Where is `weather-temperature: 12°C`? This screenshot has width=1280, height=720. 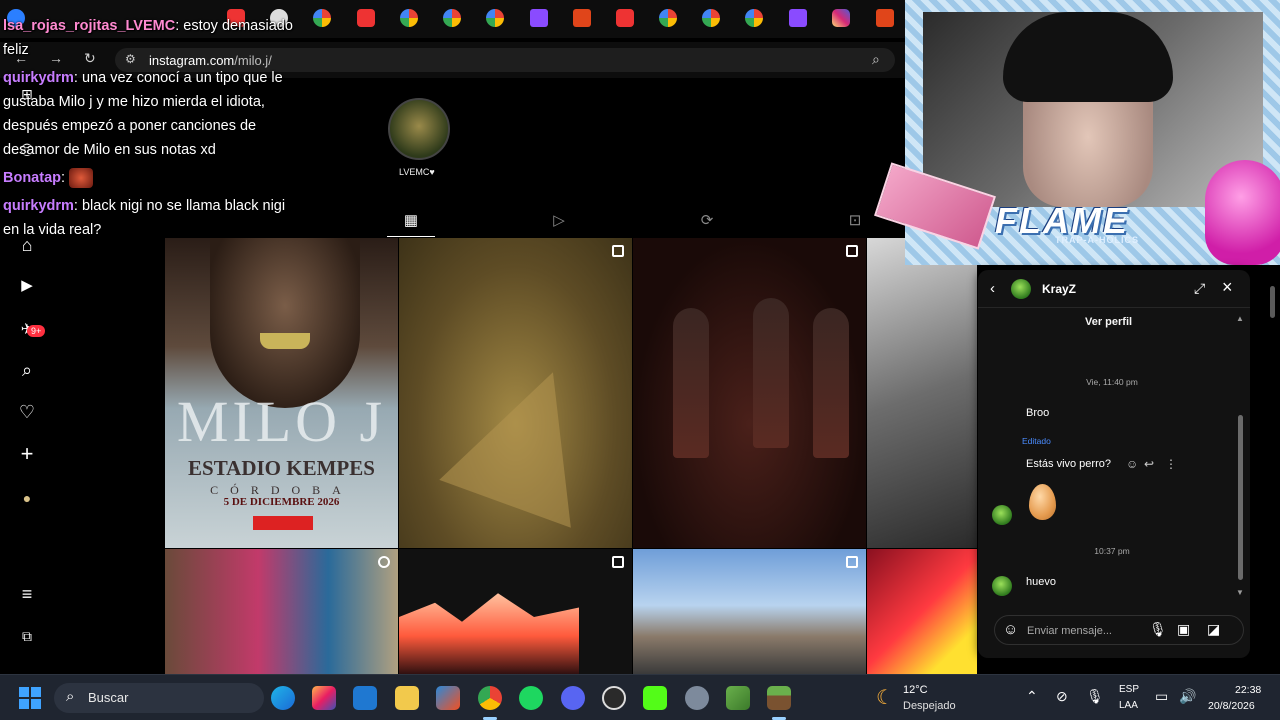 weather-temperature: 12°C is located at coordinates (915, 690).